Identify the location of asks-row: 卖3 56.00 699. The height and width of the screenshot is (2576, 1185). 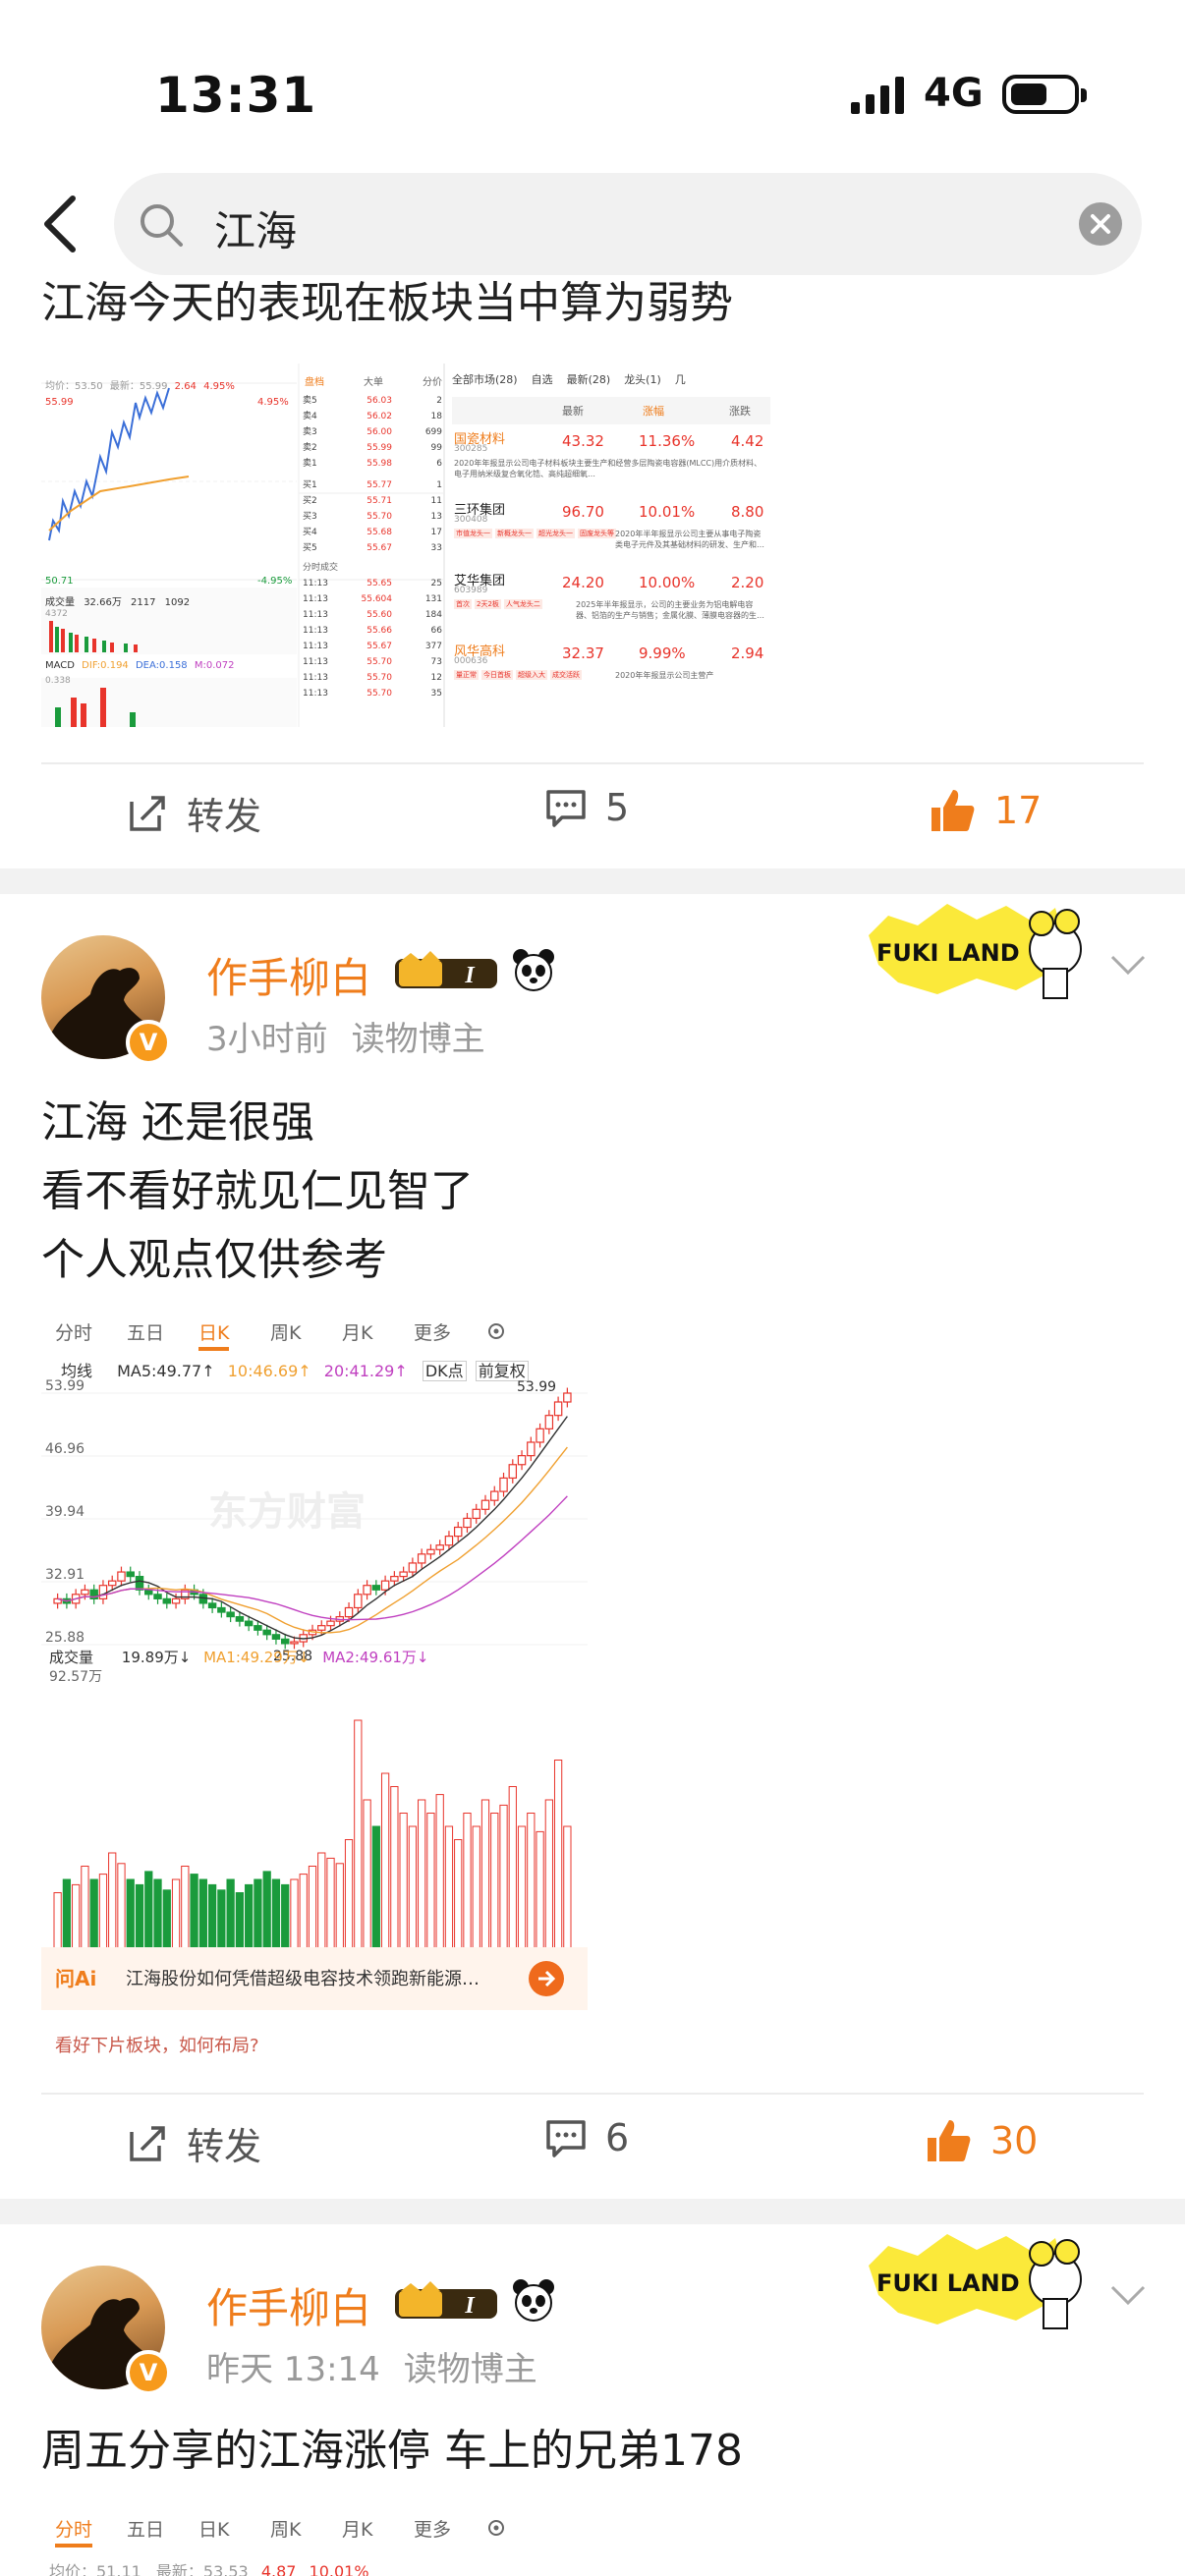
(373, 432).